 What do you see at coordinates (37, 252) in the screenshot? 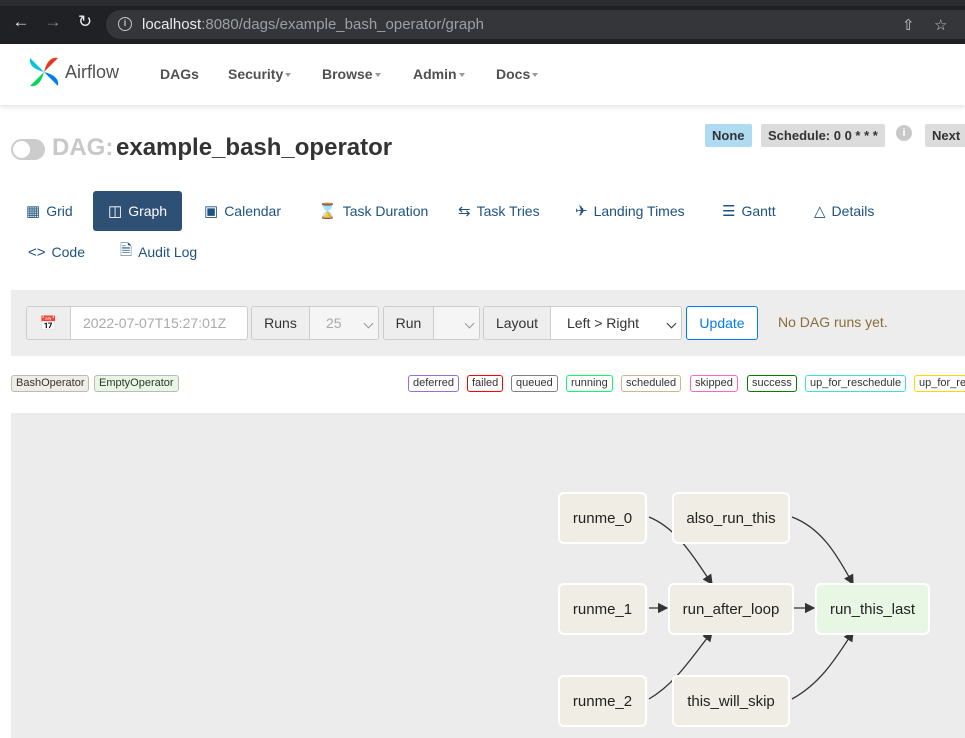
I see `code-icon: <>` at bounding box center [37, 252].